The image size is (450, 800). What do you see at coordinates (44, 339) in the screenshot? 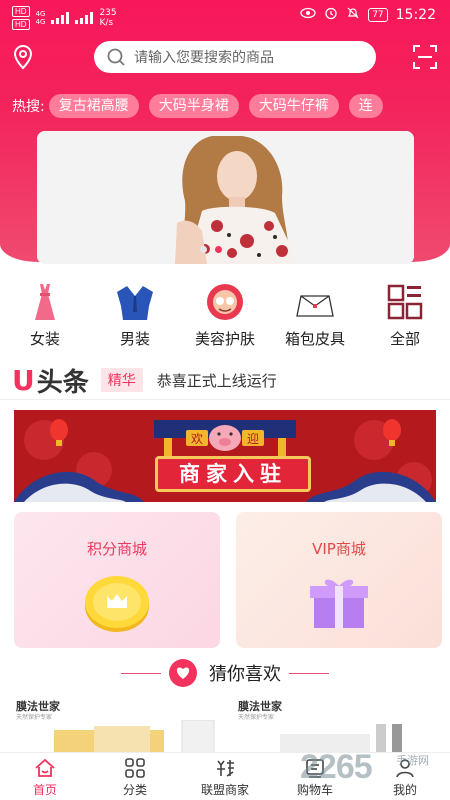
I see `category-label: 女装` at bounding box center [44, 339].